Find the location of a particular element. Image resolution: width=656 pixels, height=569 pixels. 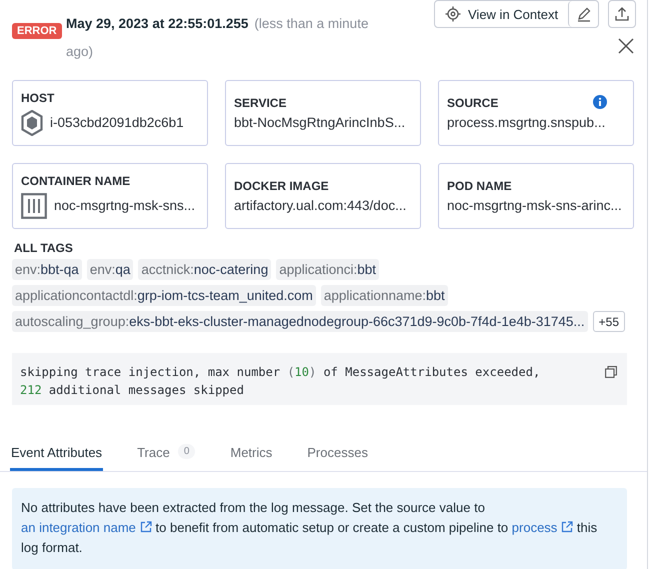

link: an integration name is located at coordinates (86, 527).